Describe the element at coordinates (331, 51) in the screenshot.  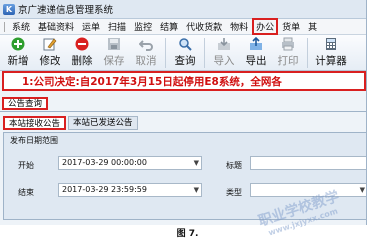
I see `calculator-button: 计算器` at that location.